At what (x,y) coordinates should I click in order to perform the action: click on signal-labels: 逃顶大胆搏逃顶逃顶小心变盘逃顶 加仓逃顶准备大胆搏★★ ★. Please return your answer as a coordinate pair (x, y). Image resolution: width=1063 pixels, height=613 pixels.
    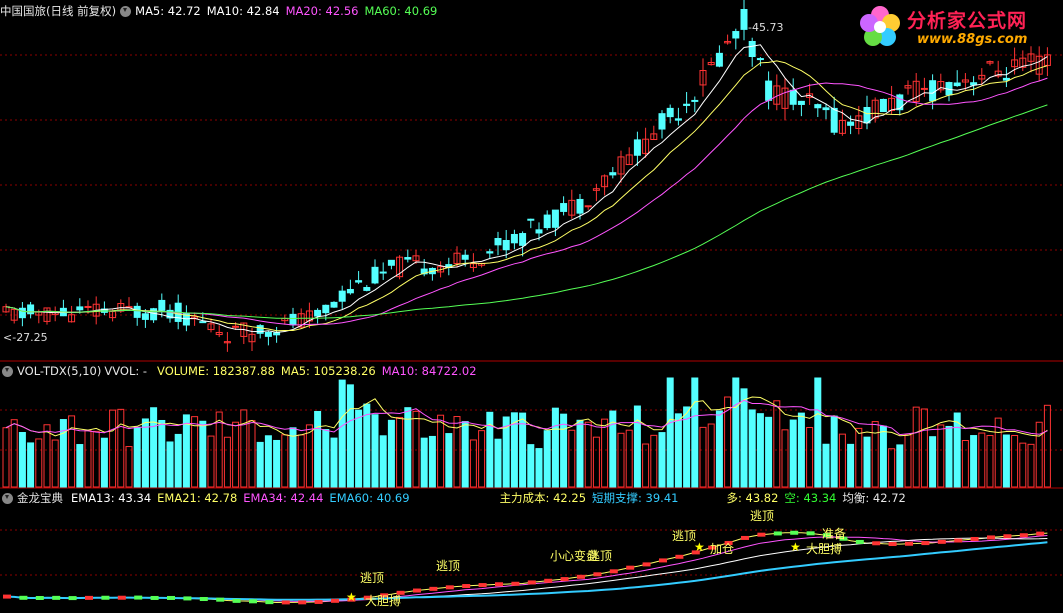
    Looking at the image, I should click on (596, 558).